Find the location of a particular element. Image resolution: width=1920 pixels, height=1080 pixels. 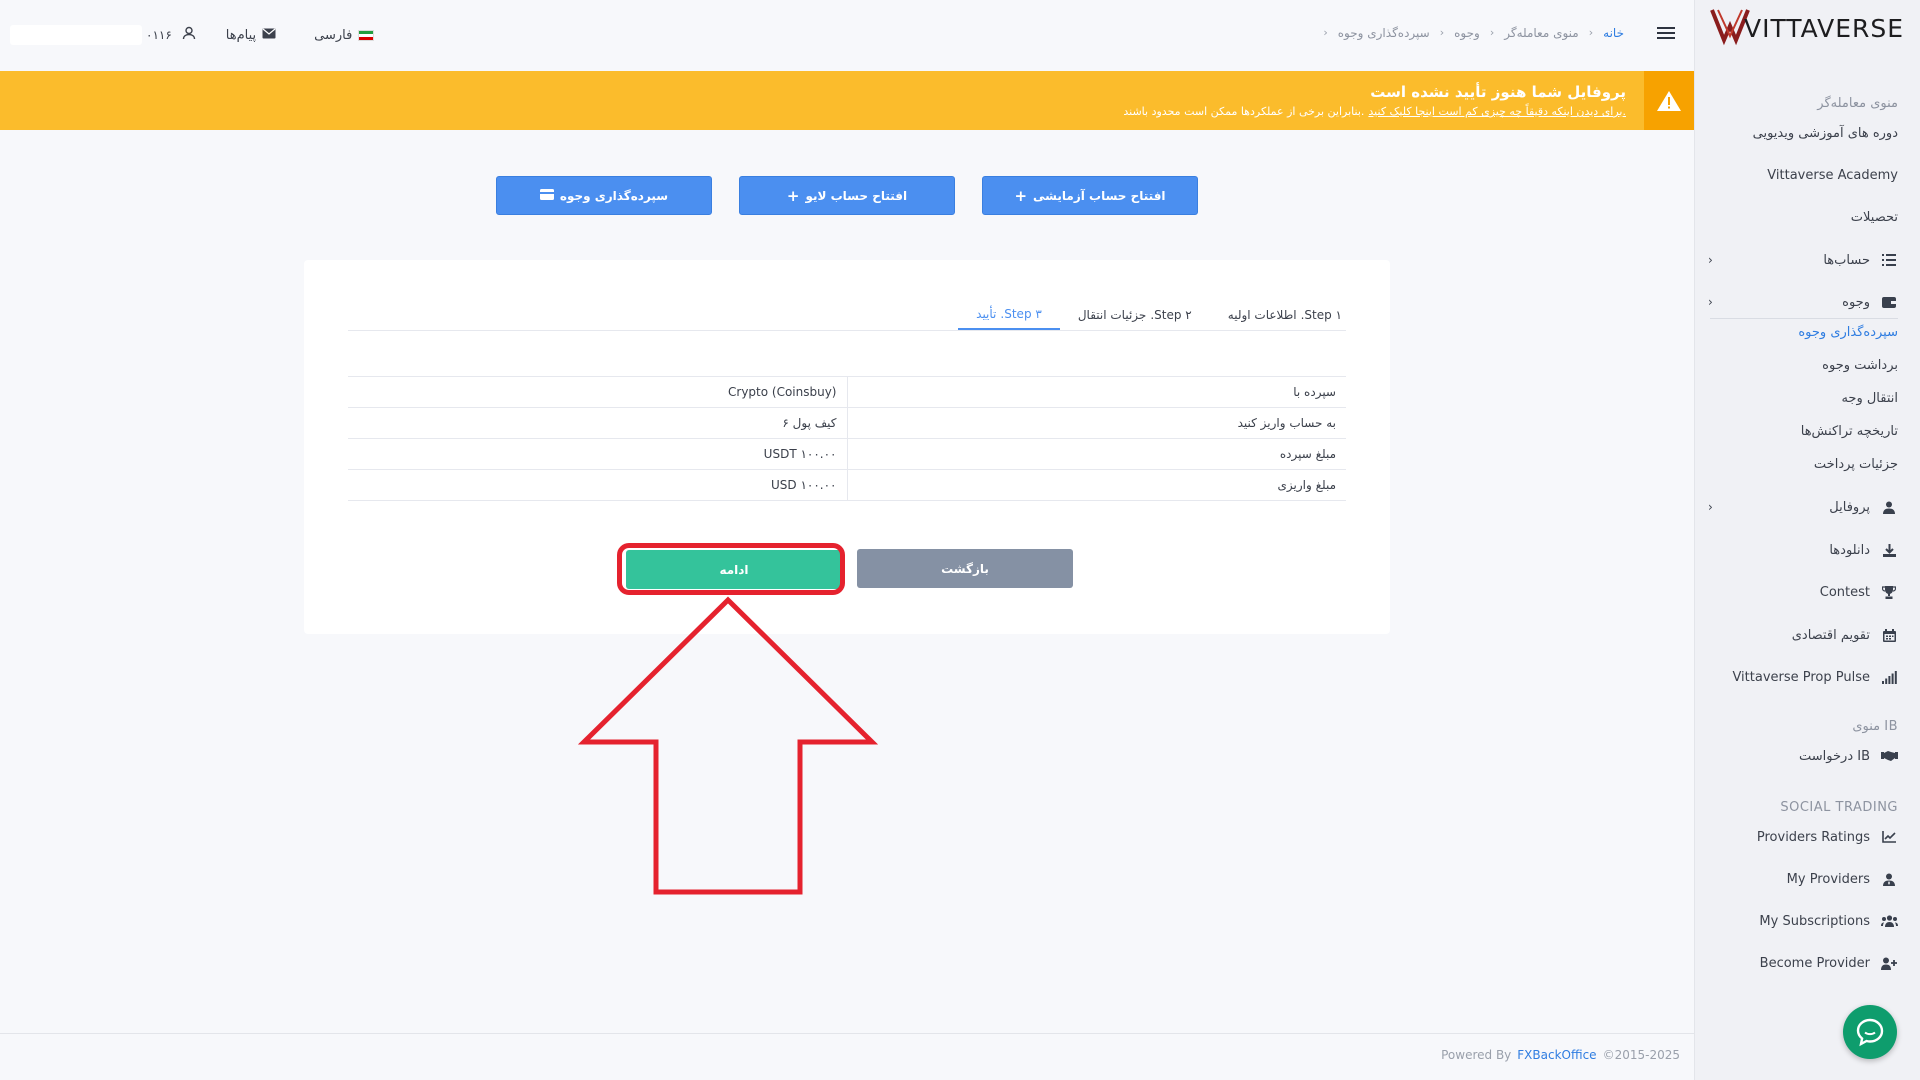

sidebar-item-label: My Providers is located at coordinates (1828, 879).